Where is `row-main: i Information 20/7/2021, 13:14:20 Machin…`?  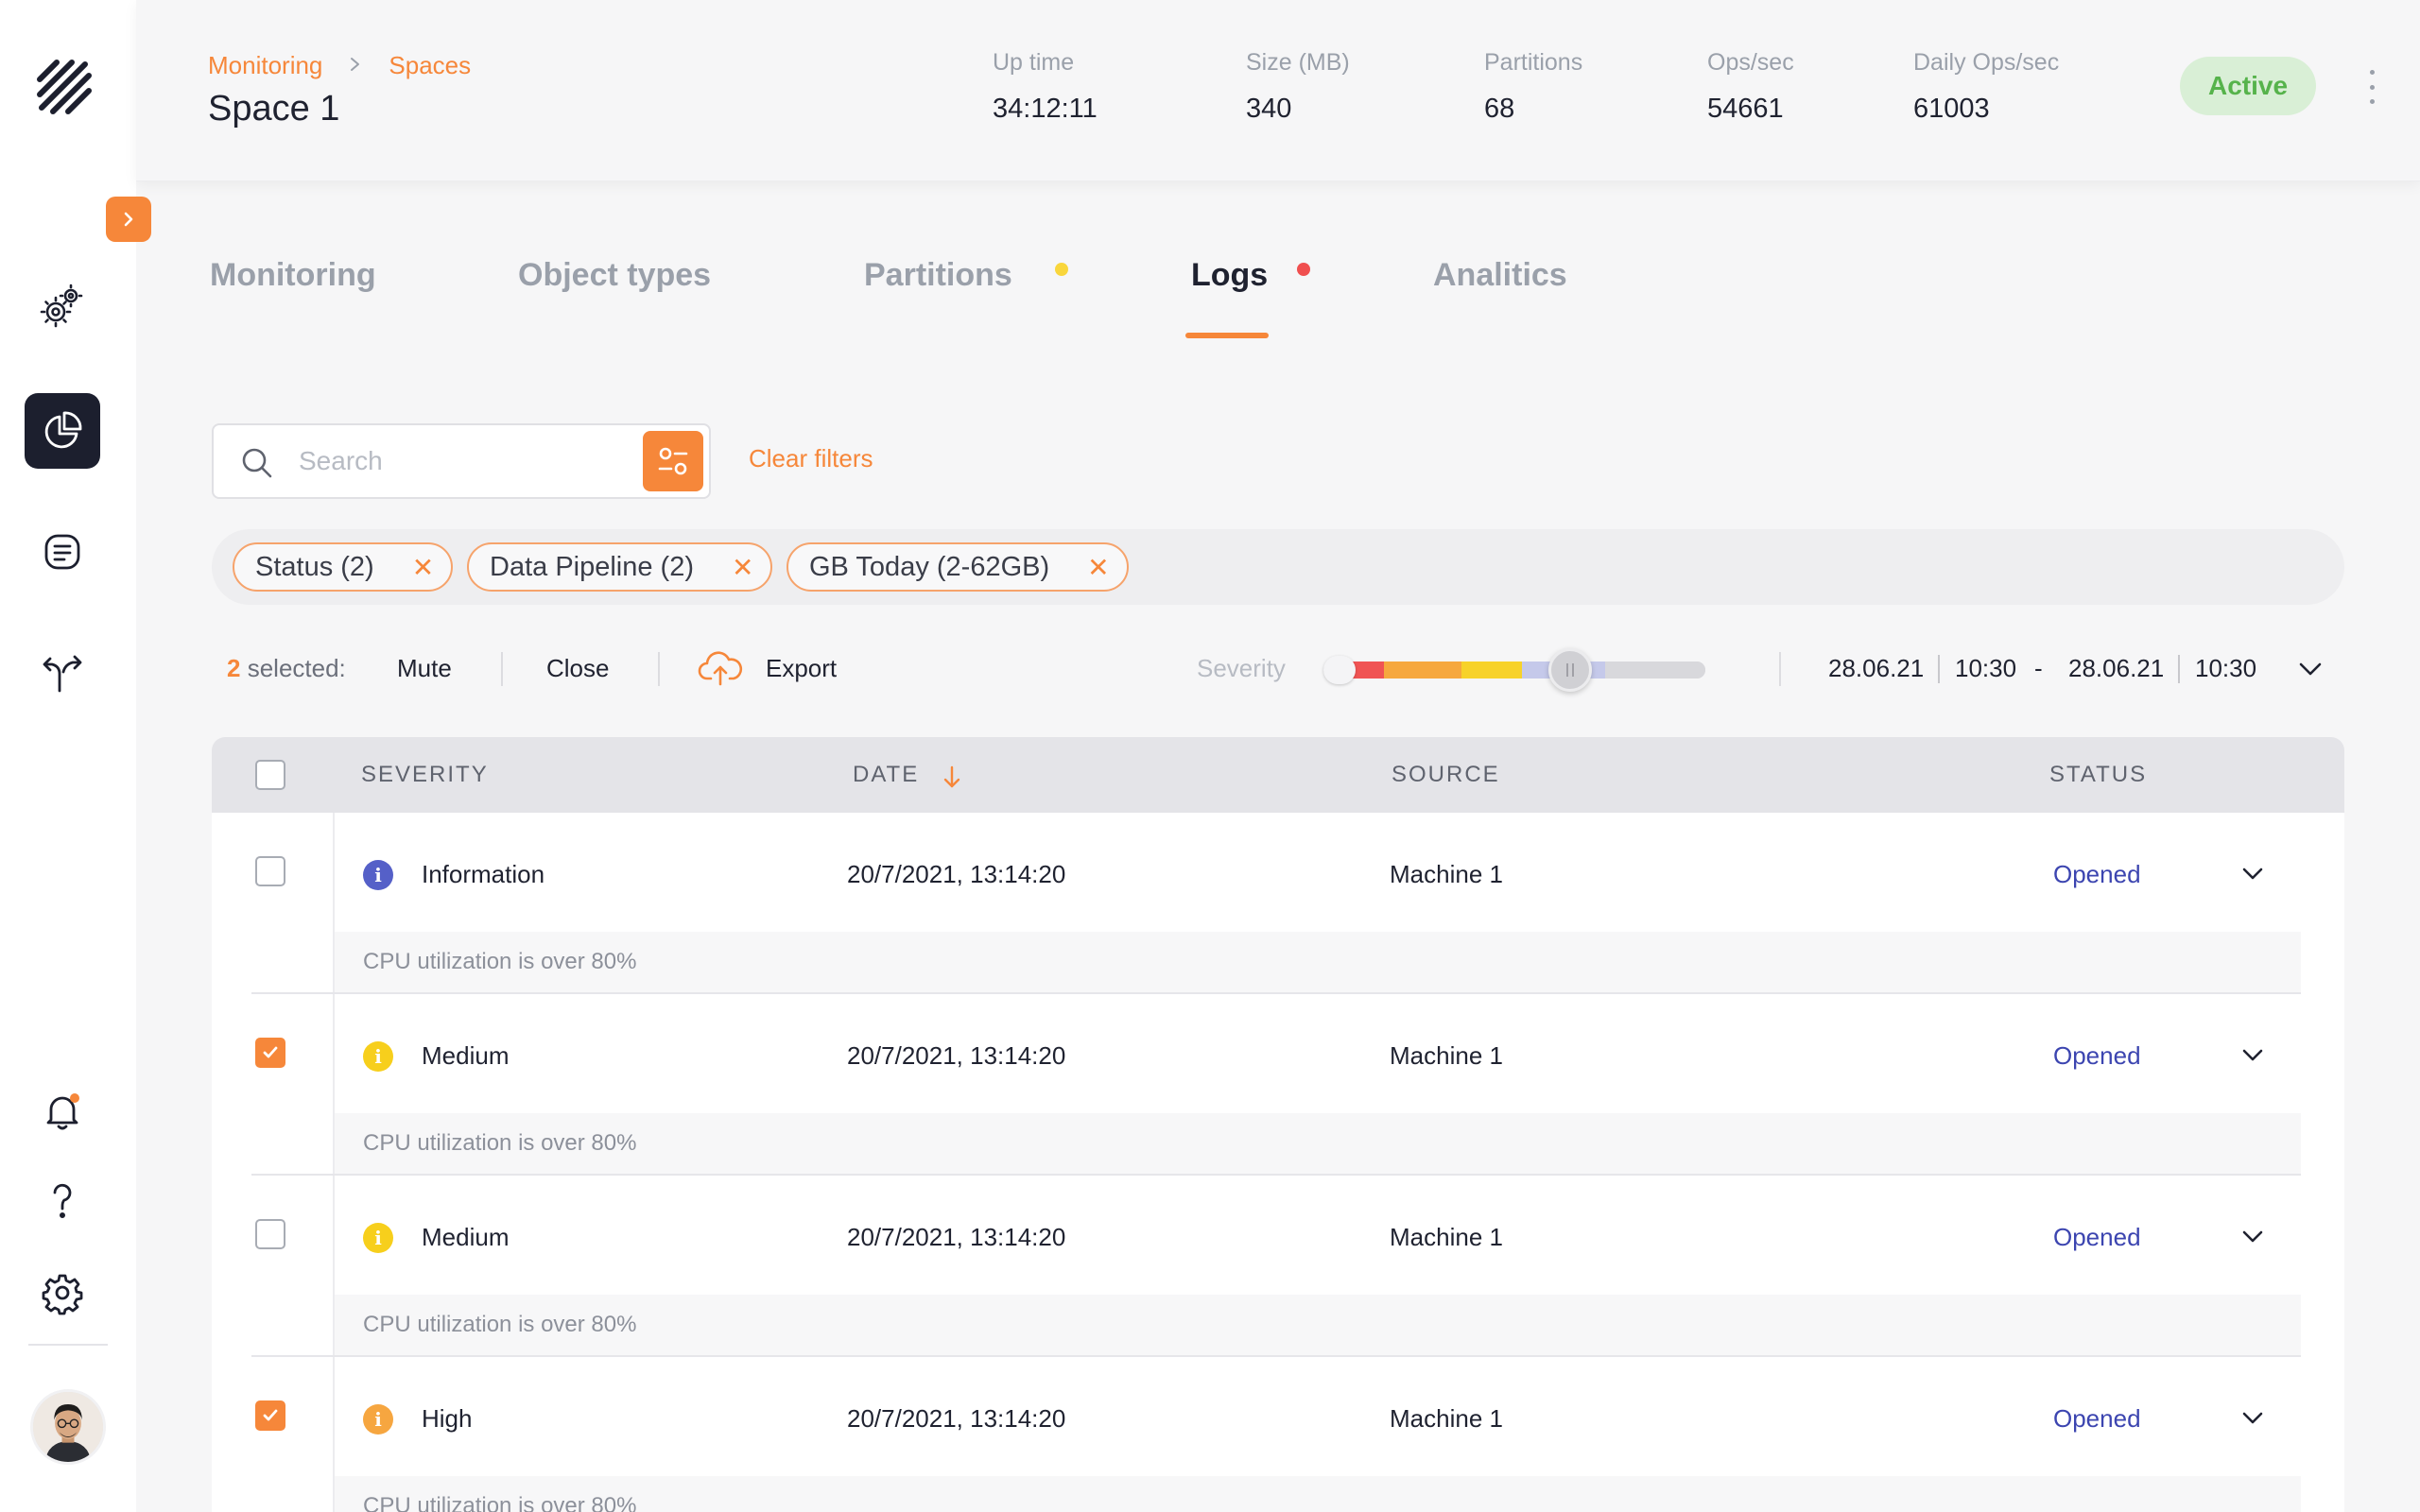 row-main: i Information 20/7/2021, 13:14:20 Machin… is located at coordinates (1278, 872).